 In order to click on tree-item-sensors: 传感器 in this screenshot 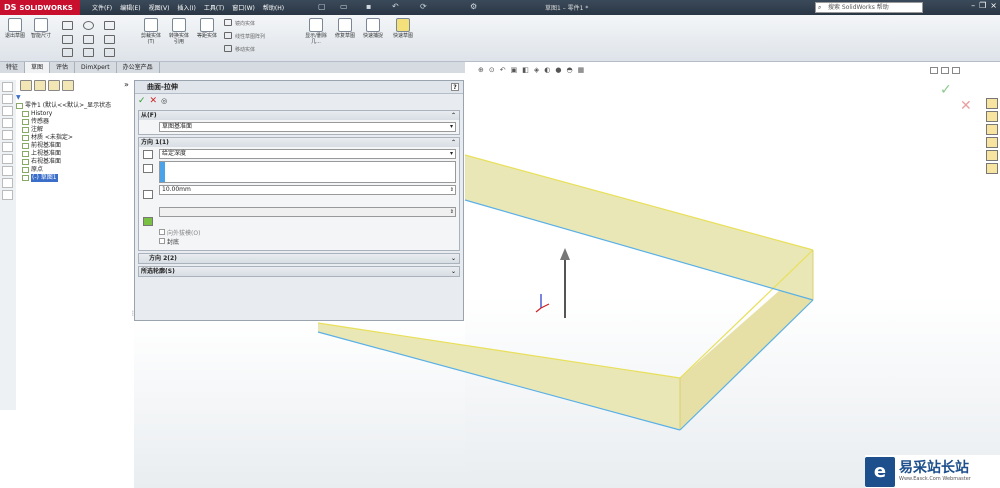, I will do `click(75, 122)`.